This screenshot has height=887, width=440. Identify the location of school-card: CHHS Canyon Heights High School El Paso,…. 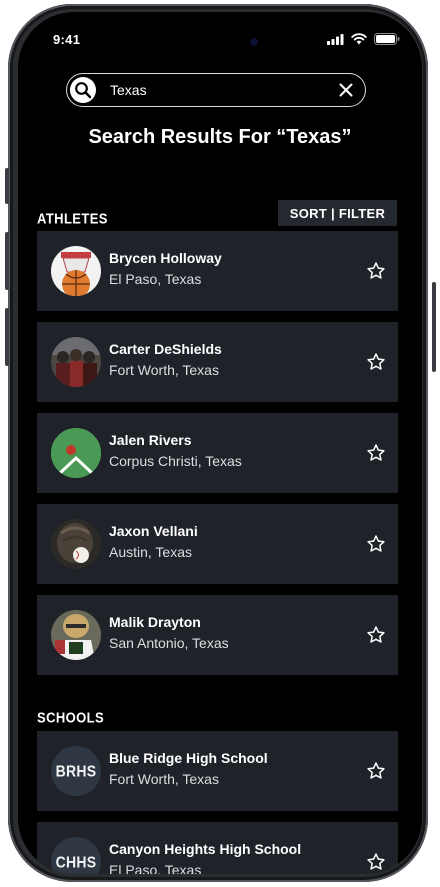
(217, 848).